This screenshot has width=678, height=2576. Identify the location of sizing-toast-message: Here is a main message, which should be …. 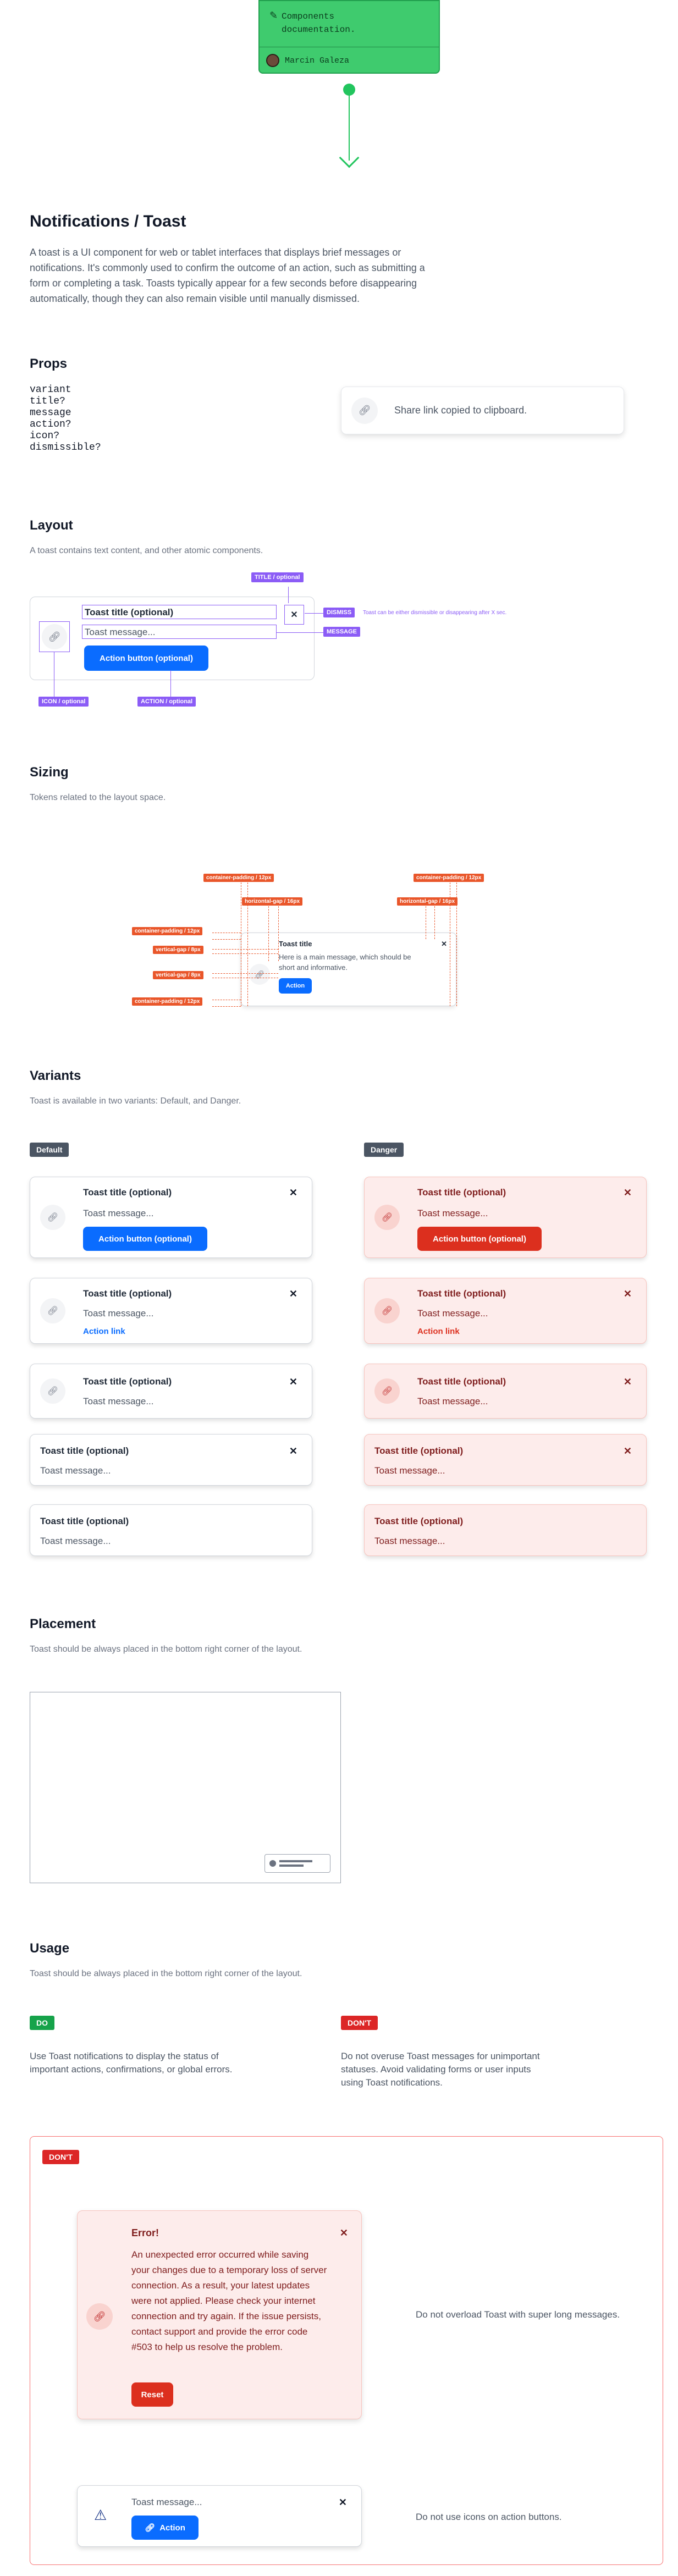
(345, 962).